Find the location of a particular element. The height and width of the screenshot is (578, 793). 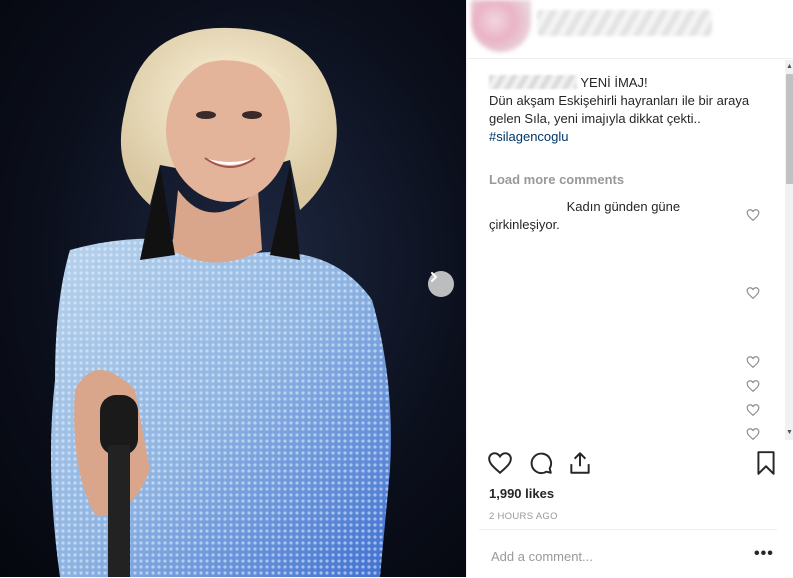

hashtag-link: #silagencoglu is located at coordinates (625, 137).